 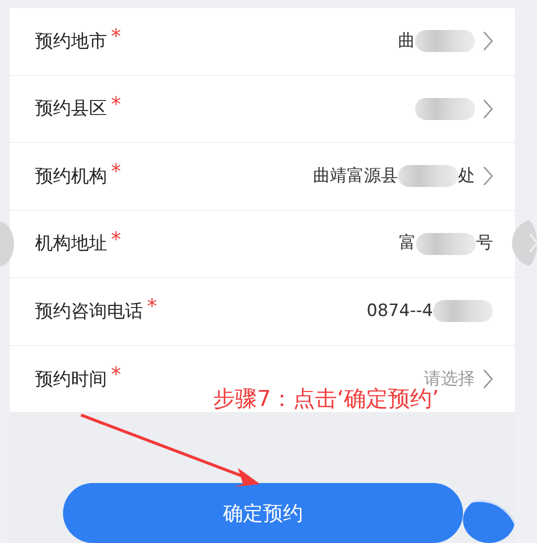 What do you see at coordinates (89, 312) in the screenshot?
I see `field-label: 预约咨询电话` at bounding box center [89, 312].